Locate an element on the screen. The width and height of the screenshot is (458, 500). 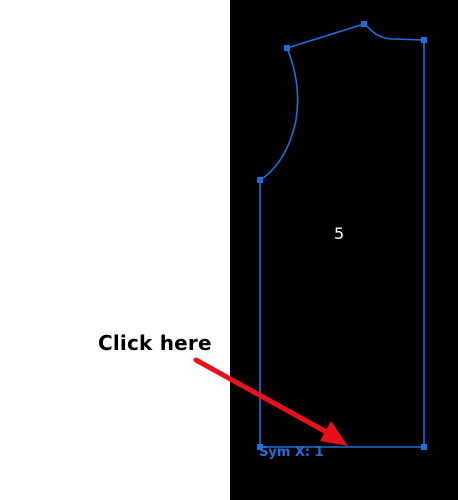
pattern-piece-number: 5 is located at coordinates (339, 233).